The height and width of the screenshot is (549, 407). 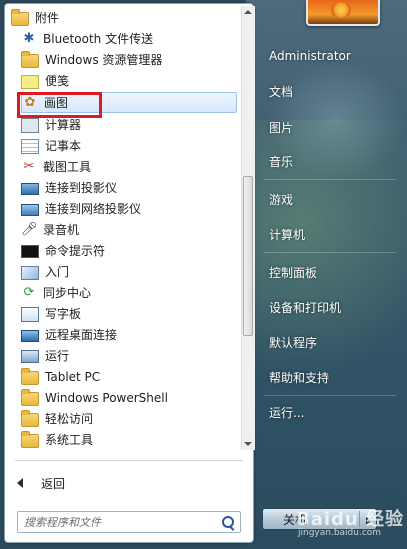 I want to click on program-label: 画图, so click(x=56, y=103).